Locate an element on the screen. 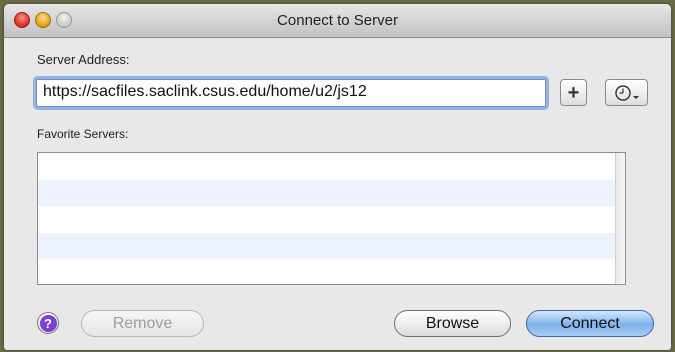 This screenshot has width=675, height=352. connect-button: Connect is located at coordinates (590, 323).